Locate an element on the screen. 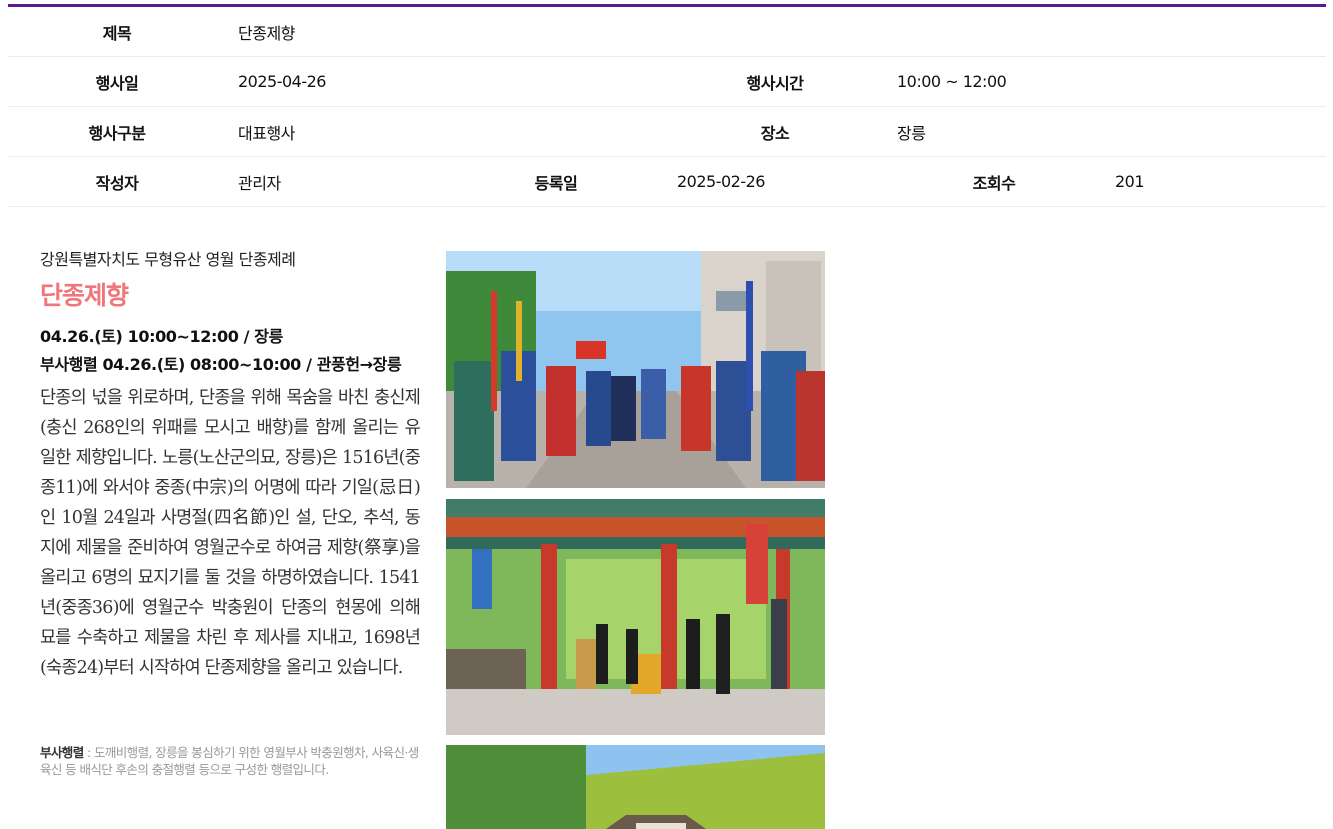 The image size is (1333, 829). info-row-title: 제목 단종제향 is located at coordinates (667, 32).